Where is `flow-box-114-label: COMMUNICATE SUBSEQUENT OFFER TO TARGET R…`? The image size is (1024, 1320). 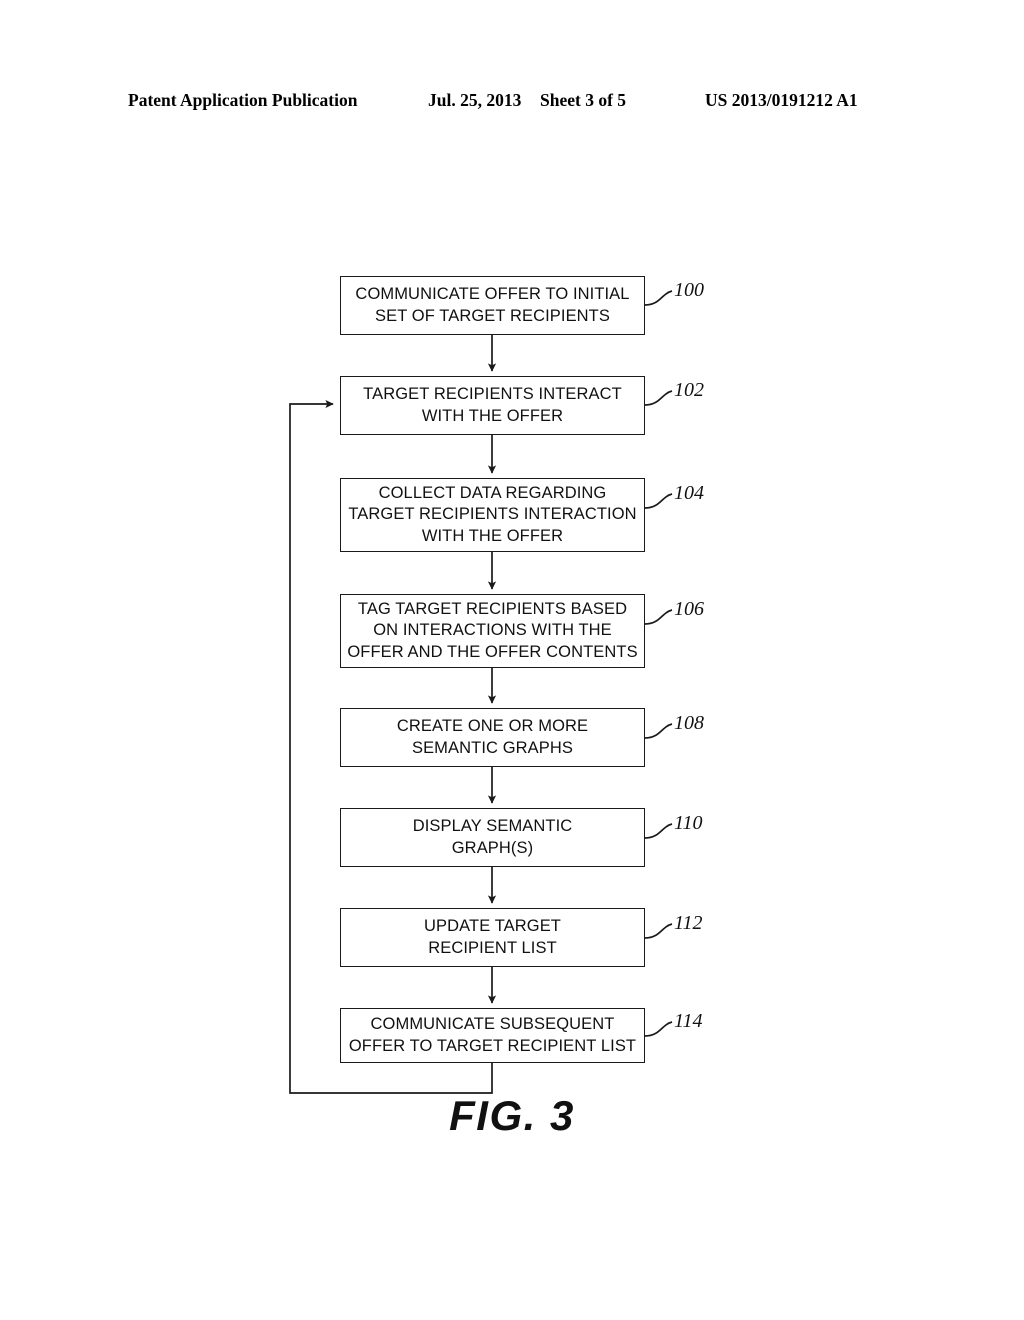 flow-box-114-label: COMMUNICATE SUBSEQUENT OFFER TO TARGET R… is located at coordinates (492, 1035).